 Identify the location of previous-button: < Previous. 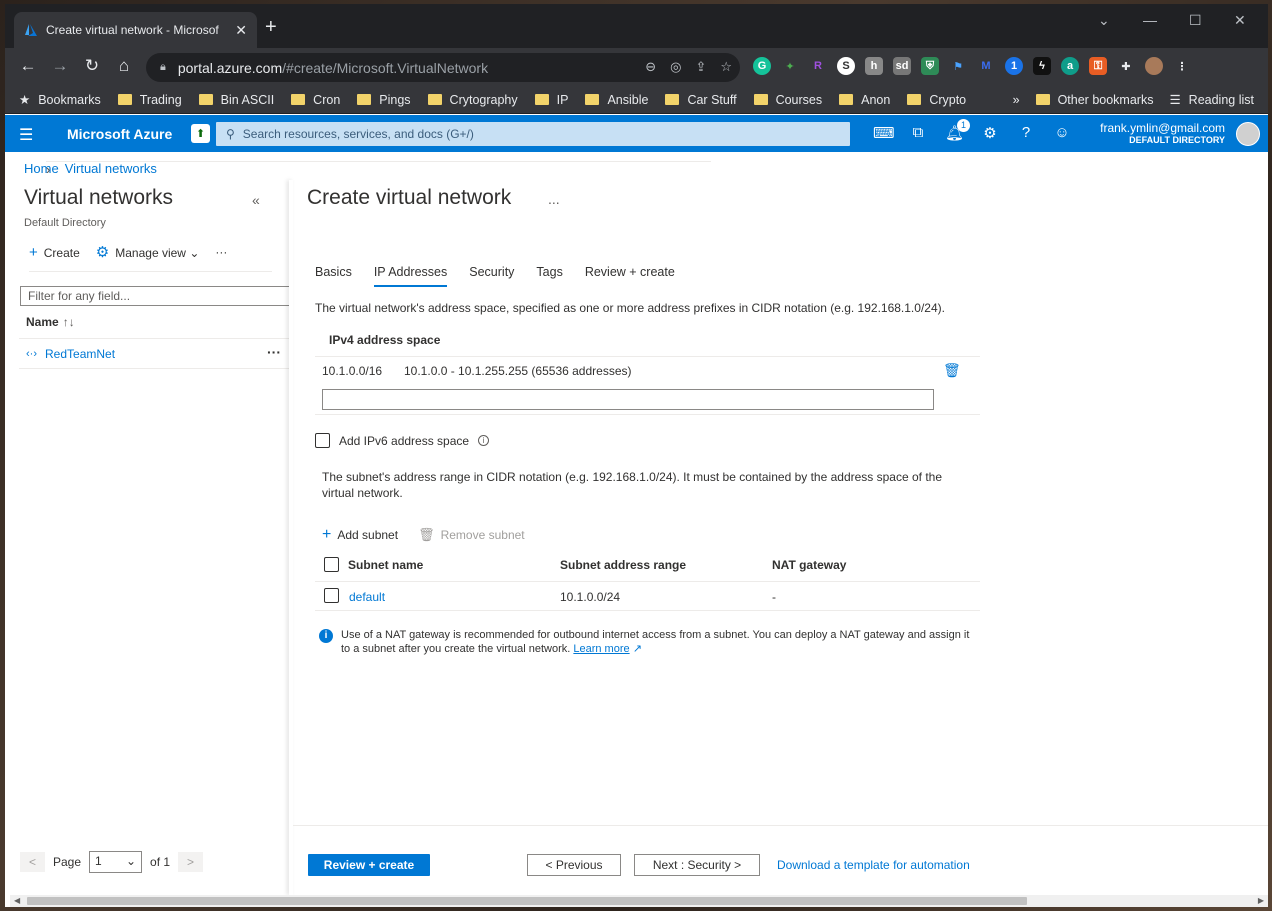
(574, 865).